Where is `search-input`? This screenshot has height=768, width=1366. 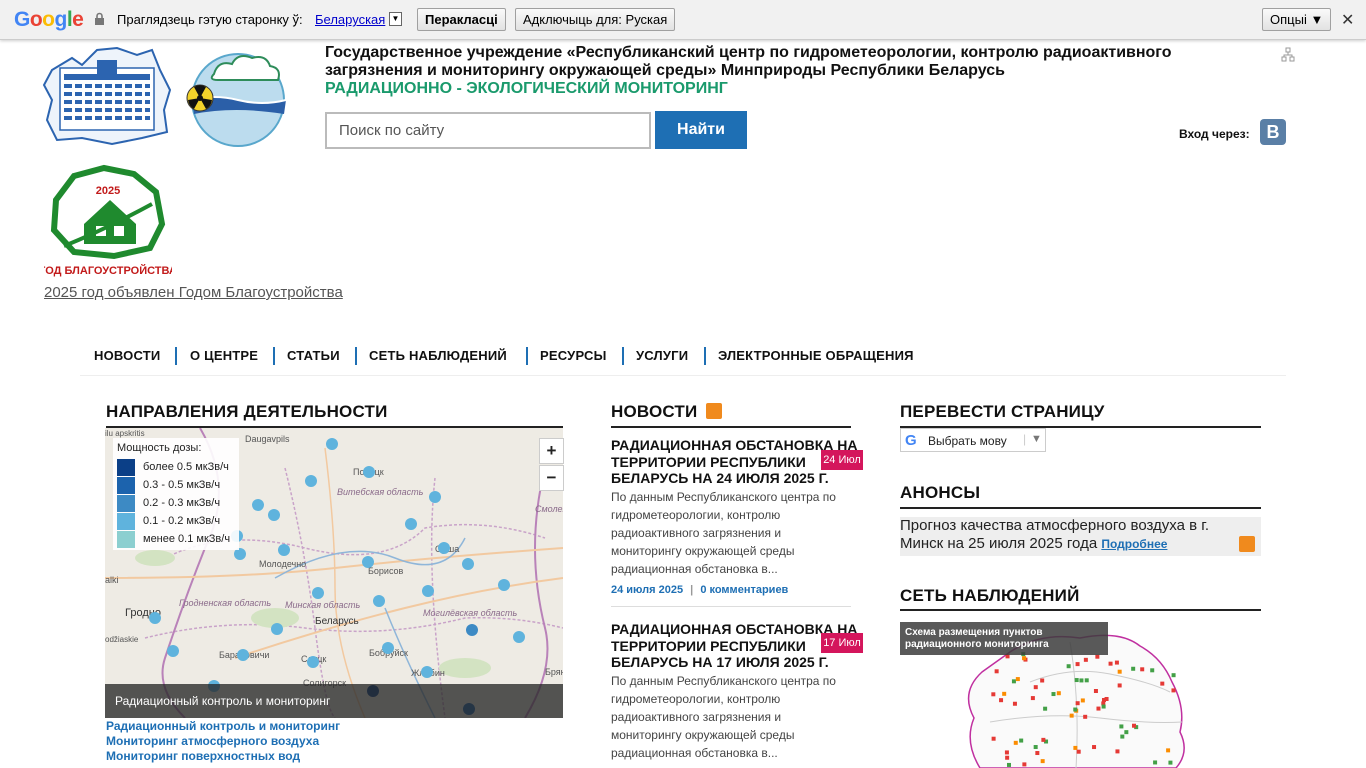 search-input is located at coordinates (488, 130).